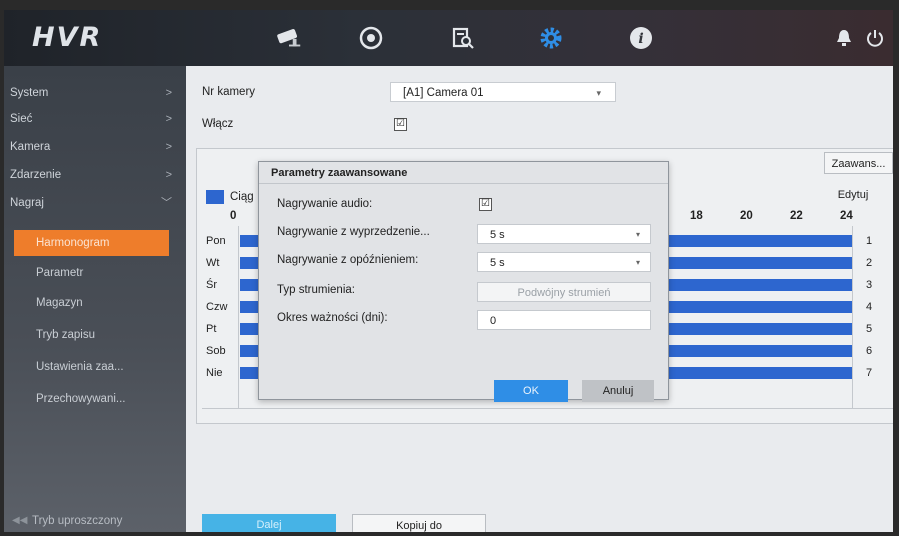  I want to click on day-label: Pon, so click(220, 241).